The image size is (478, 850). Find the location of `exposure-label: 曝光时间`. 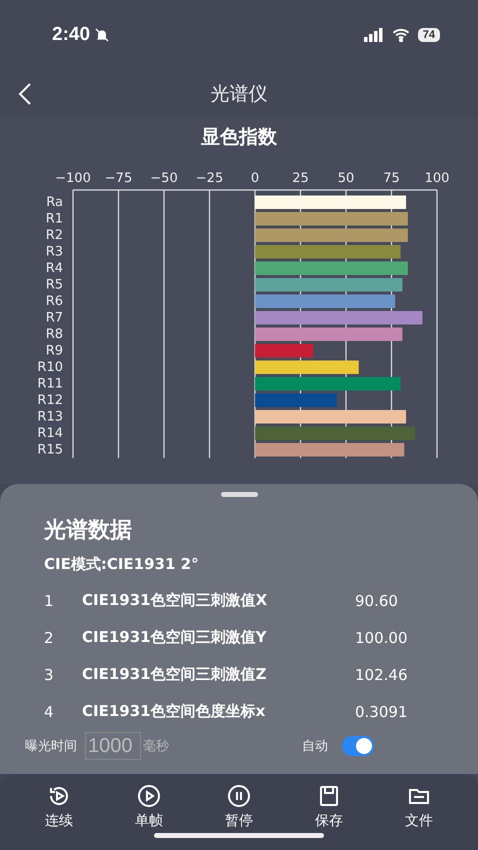

exposure-label: 曝光时间 is located at coordinates (51, 746).